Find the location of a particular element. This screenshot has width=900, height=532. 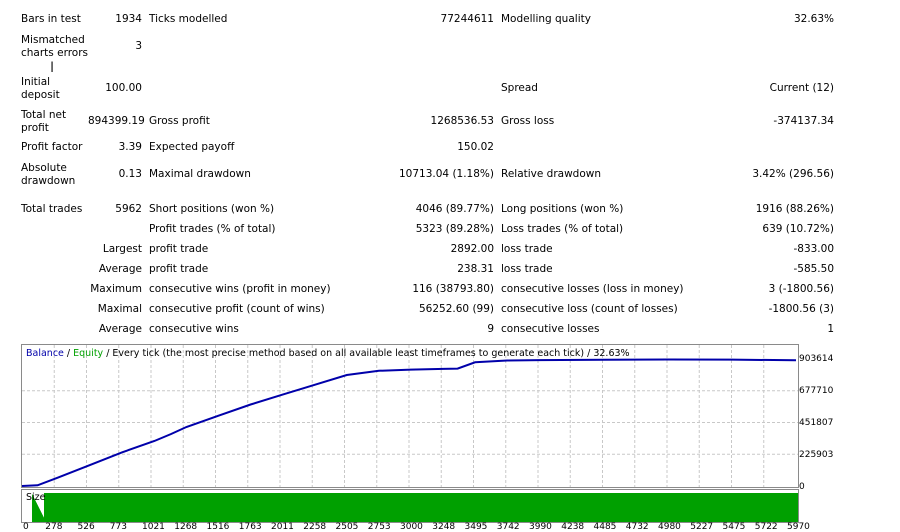

average-loss-trade-label: loss trade is located at coordinates (527, 269).